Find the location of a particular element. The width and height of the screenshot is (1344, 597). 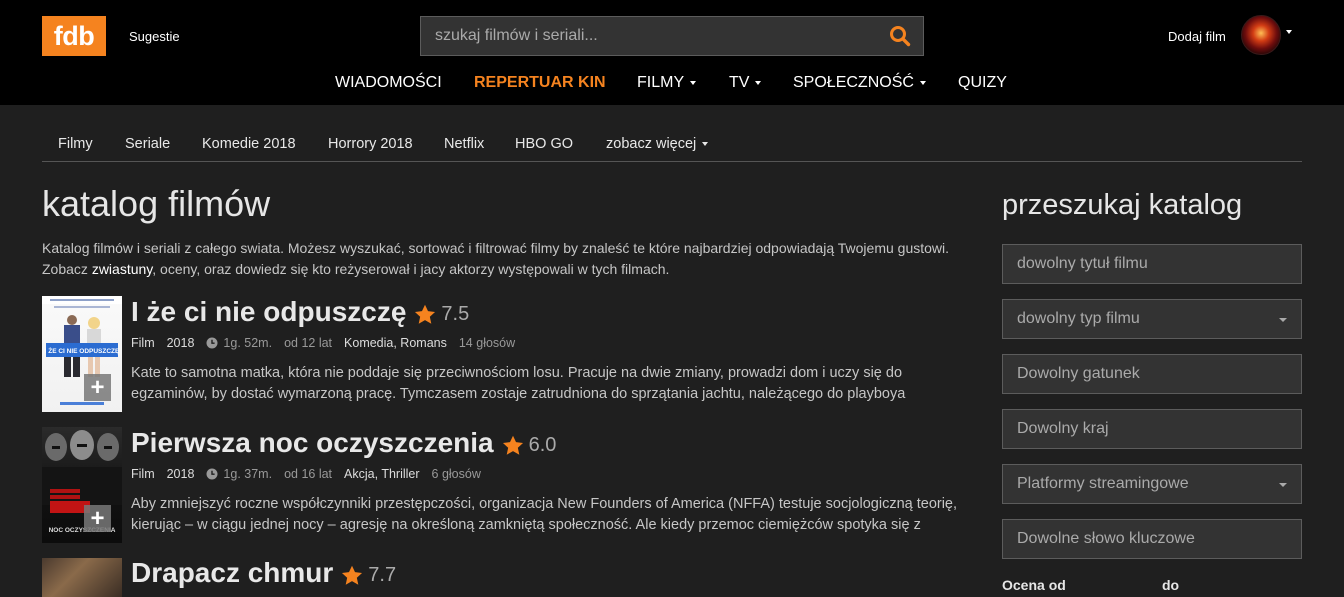

keyword-filter-input: Dowolne słowo kluczowe is located at coordinates (1152, 539).